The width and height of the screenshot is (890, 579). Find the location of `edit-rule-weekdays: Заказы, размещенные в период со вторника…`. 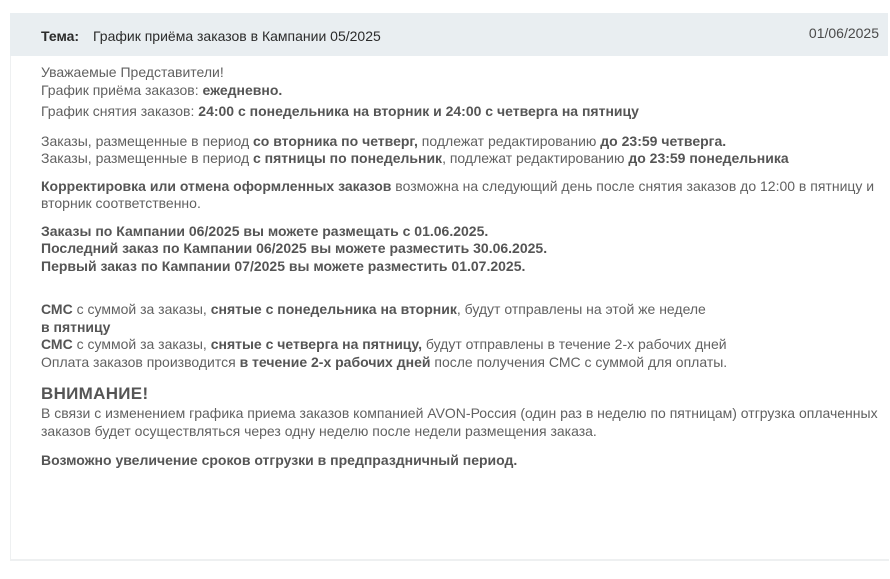

edit-rule-weekdays: Заказы, размещенные в период со вторника… is located at coordinates (384, 140).